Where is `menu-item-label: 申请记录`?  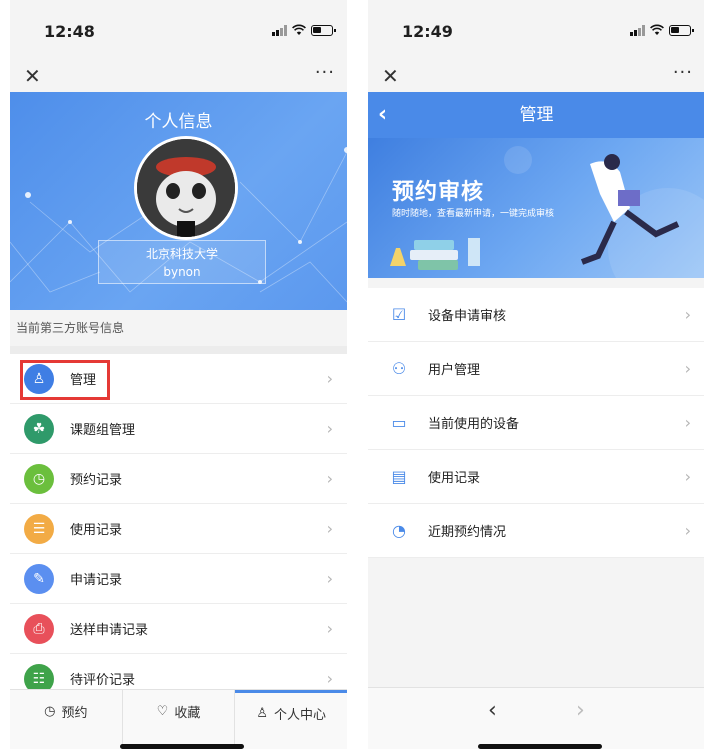
menu-item-label: 申请记录 is located at coordinates (96, 580).